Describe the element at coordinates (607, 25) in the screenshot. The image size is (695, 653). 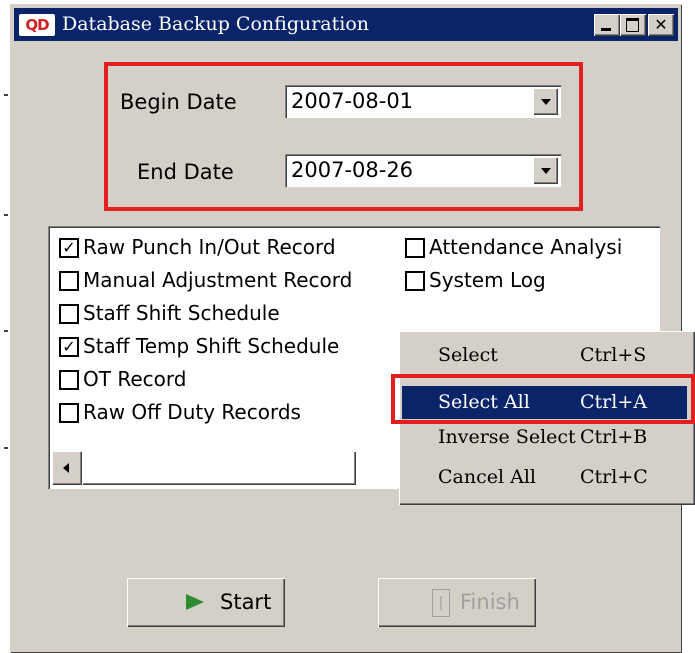
I see `minimize-button` at that location.